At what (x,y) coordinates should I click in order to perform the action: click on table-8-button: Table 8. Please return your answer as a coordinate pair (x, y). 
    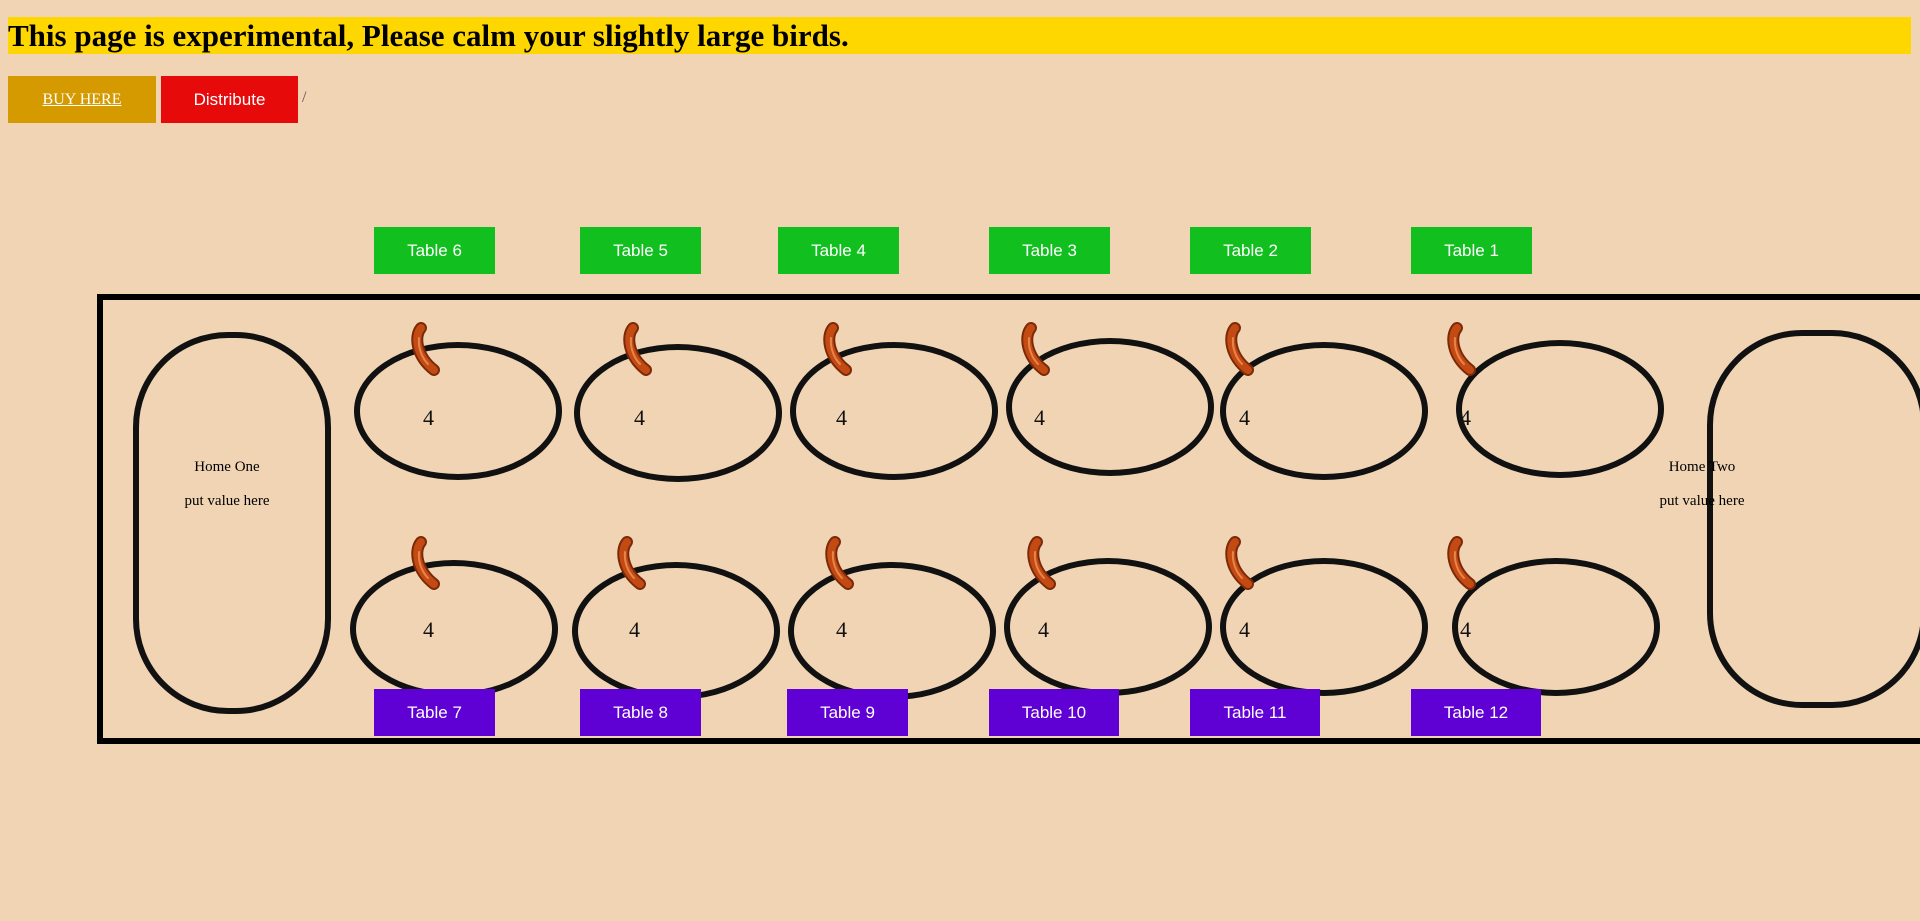
    Looking at the image, I should click on (640, 712).